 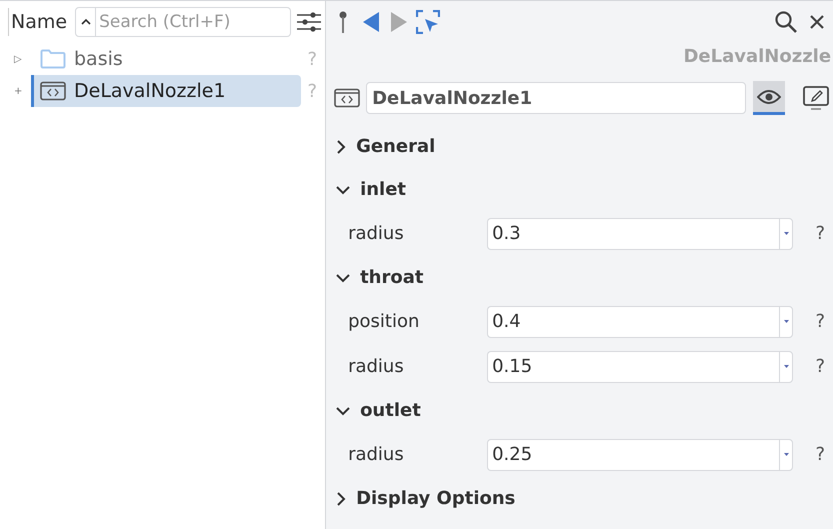 I want to click on name-column-header: Name, so click(x=38, y=22).